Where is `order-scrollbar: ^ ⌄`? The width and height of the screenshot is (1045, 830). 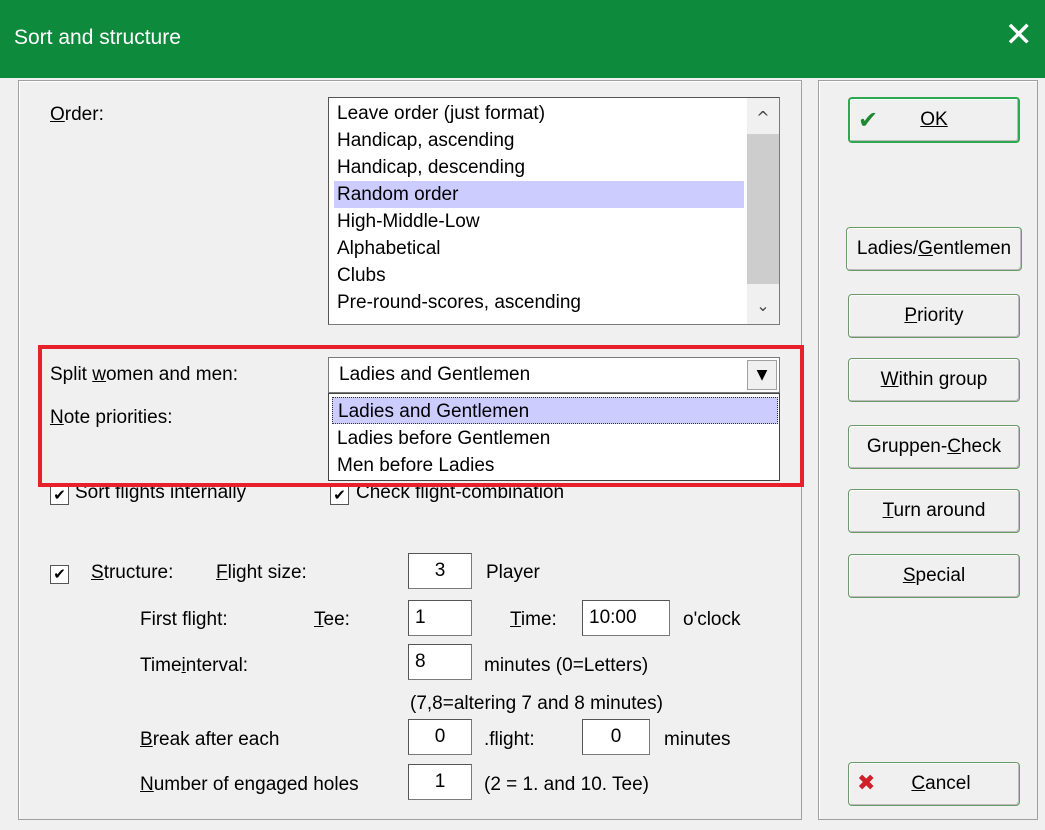
order-scrollbar: ^ ⌄ is located at coordinates (763, 211).